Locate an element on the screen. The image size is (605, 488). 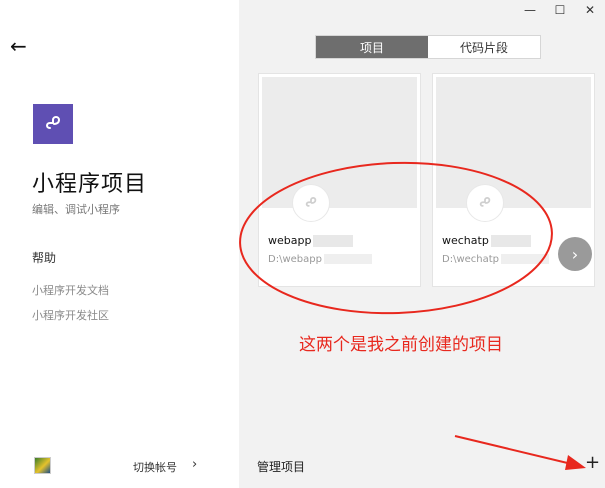
close-icon: ✕ is located at coordinates (590, 10).